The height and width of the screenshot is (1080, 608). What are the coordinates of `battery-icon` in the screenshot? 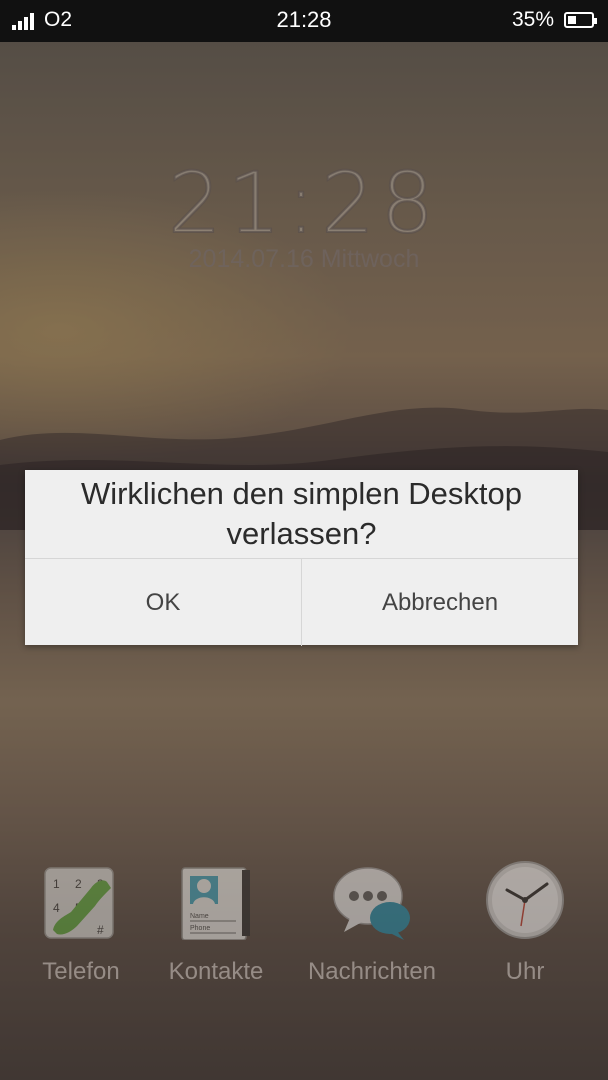 It's located at (580, 20).